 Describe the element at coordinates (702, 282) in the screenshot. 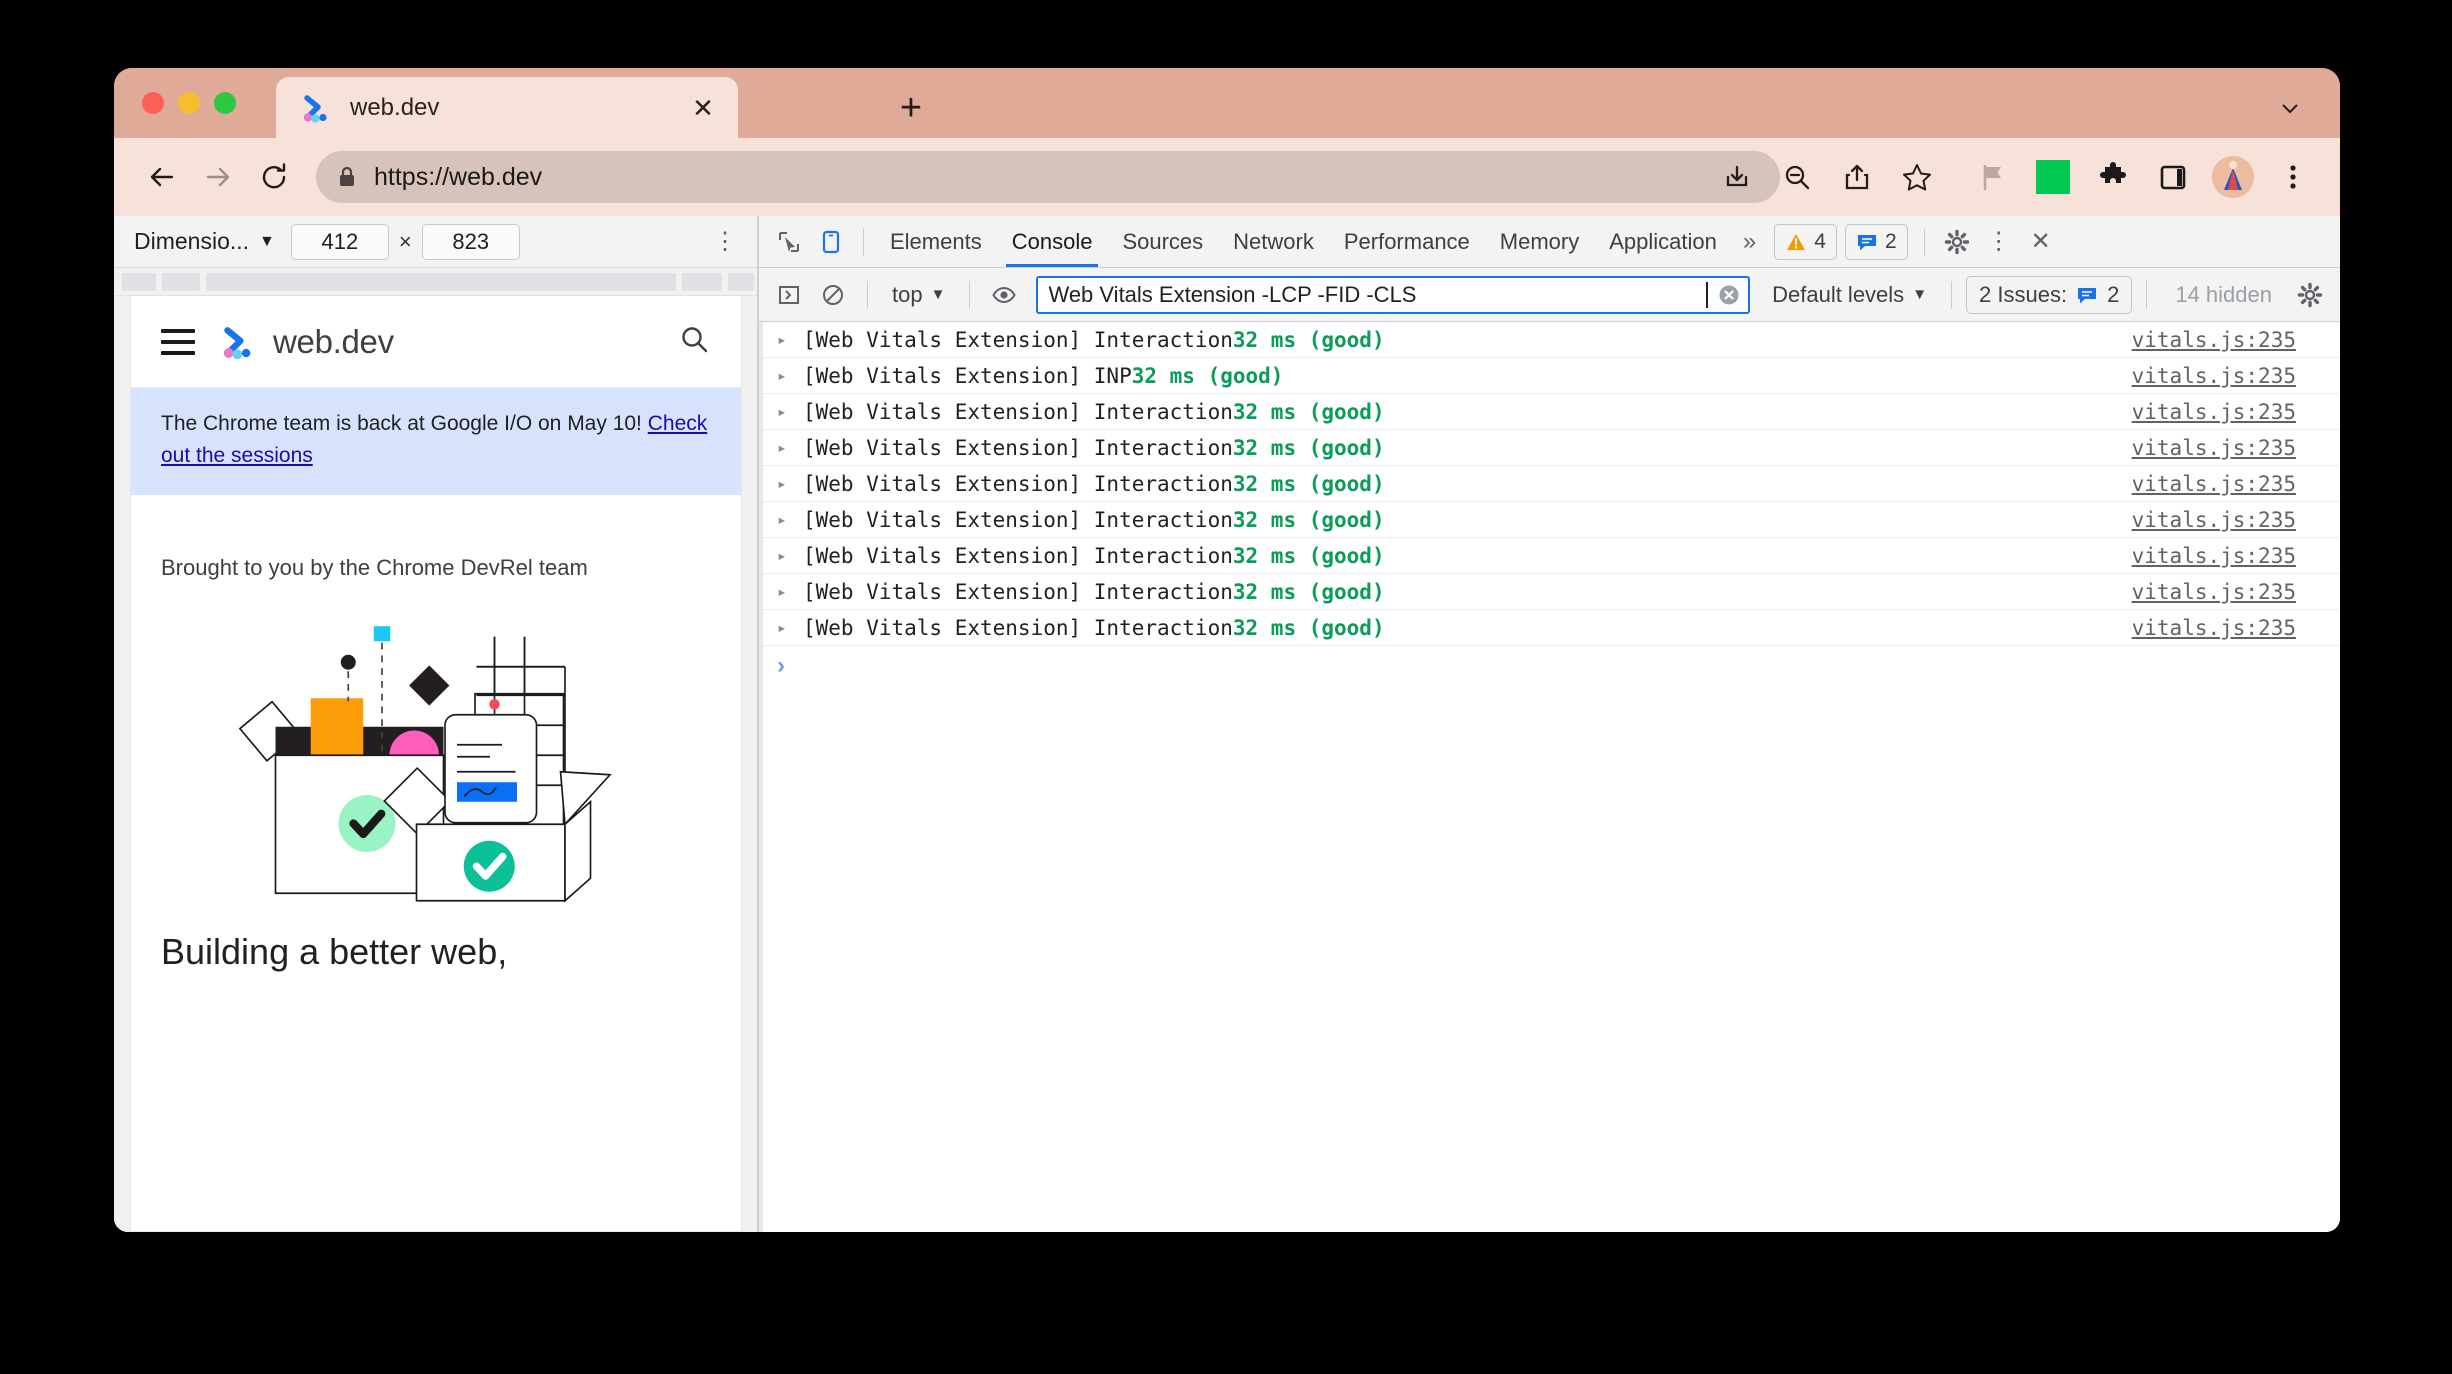

I see `ruler-segment` at that location.